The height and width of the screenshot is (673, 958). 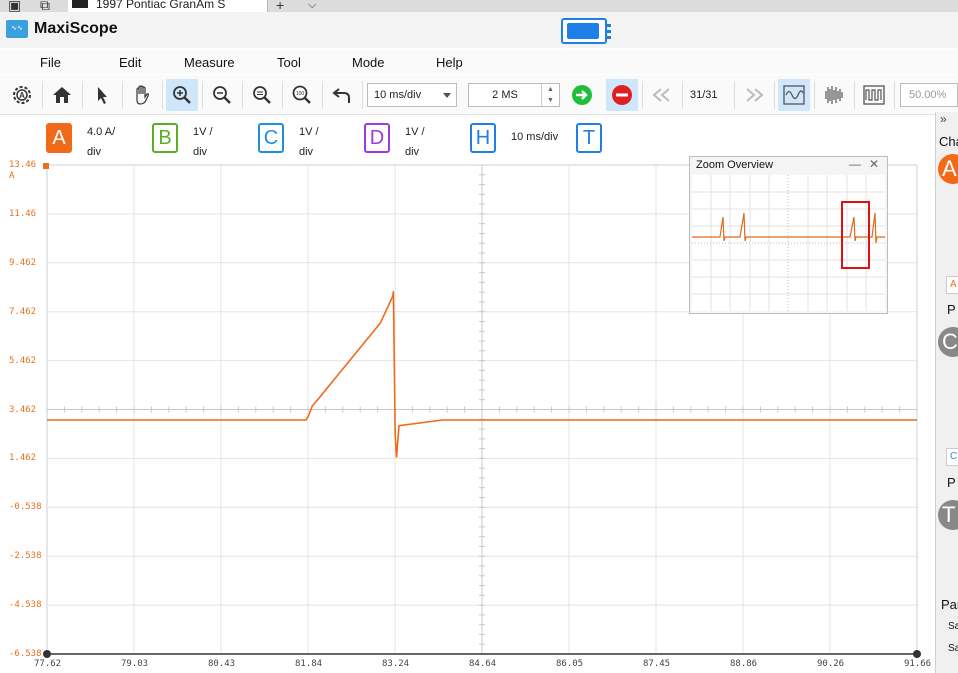 What do you see at coordinates (142, 95) in the screenshot?
I see `pan-hand-icon` at bounding box center [142, 95].